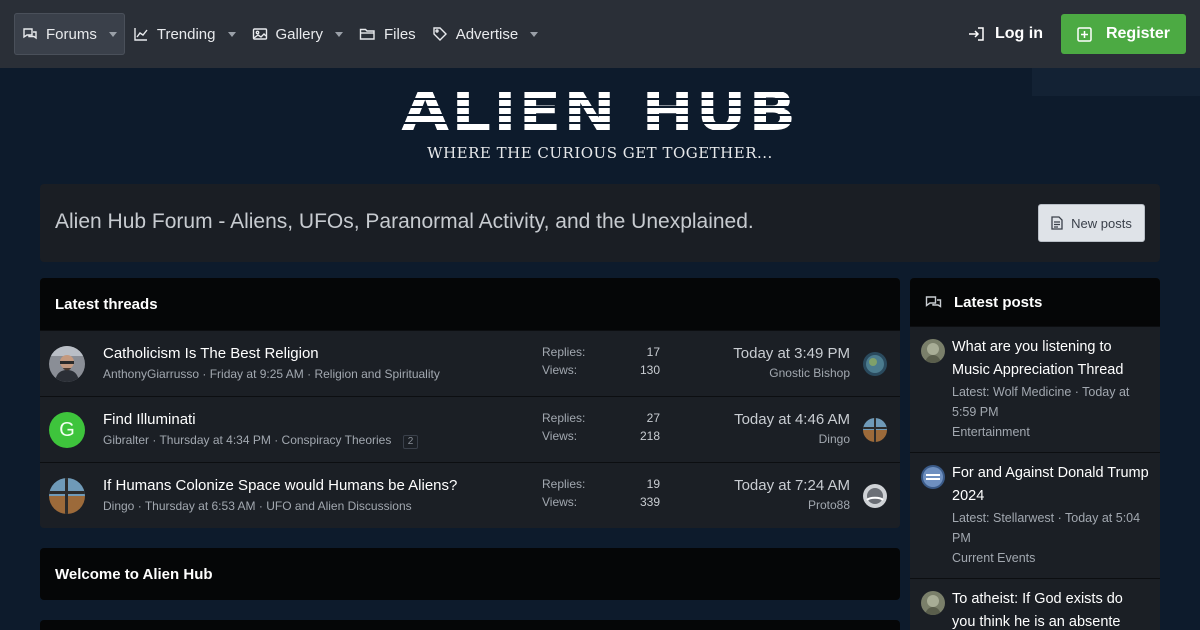 The height and width of the screenshot is (630, 1200). Describe the element at coordinates (601, 363) in the screenshot. I see `thread-stats: Replies: 17 Views: 130` at that location.